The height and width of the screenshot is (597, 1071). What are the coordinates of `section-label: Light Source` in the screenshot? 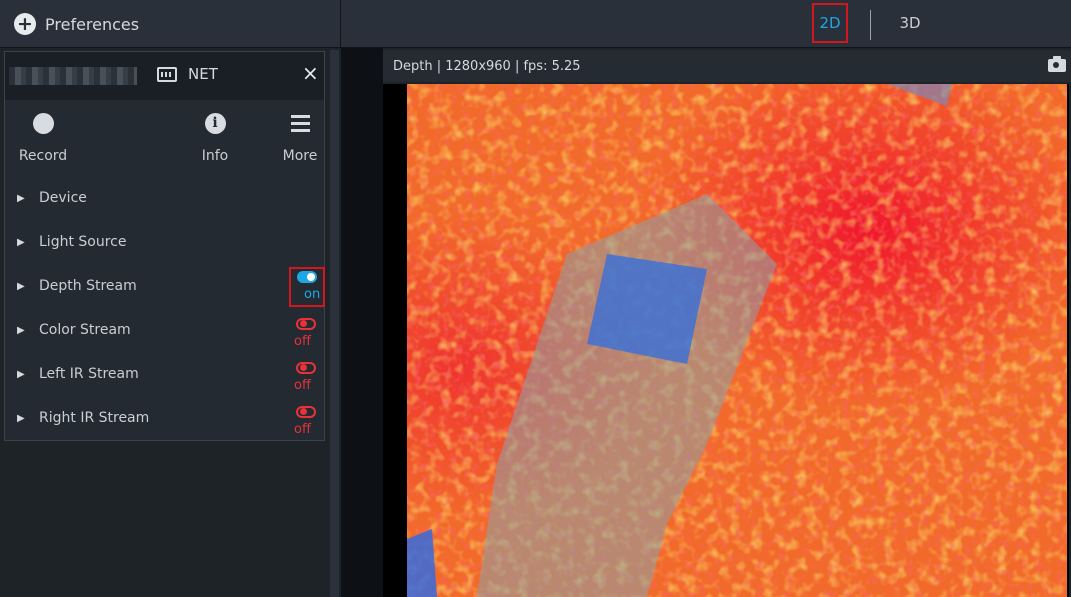 It's located at (83, 242).